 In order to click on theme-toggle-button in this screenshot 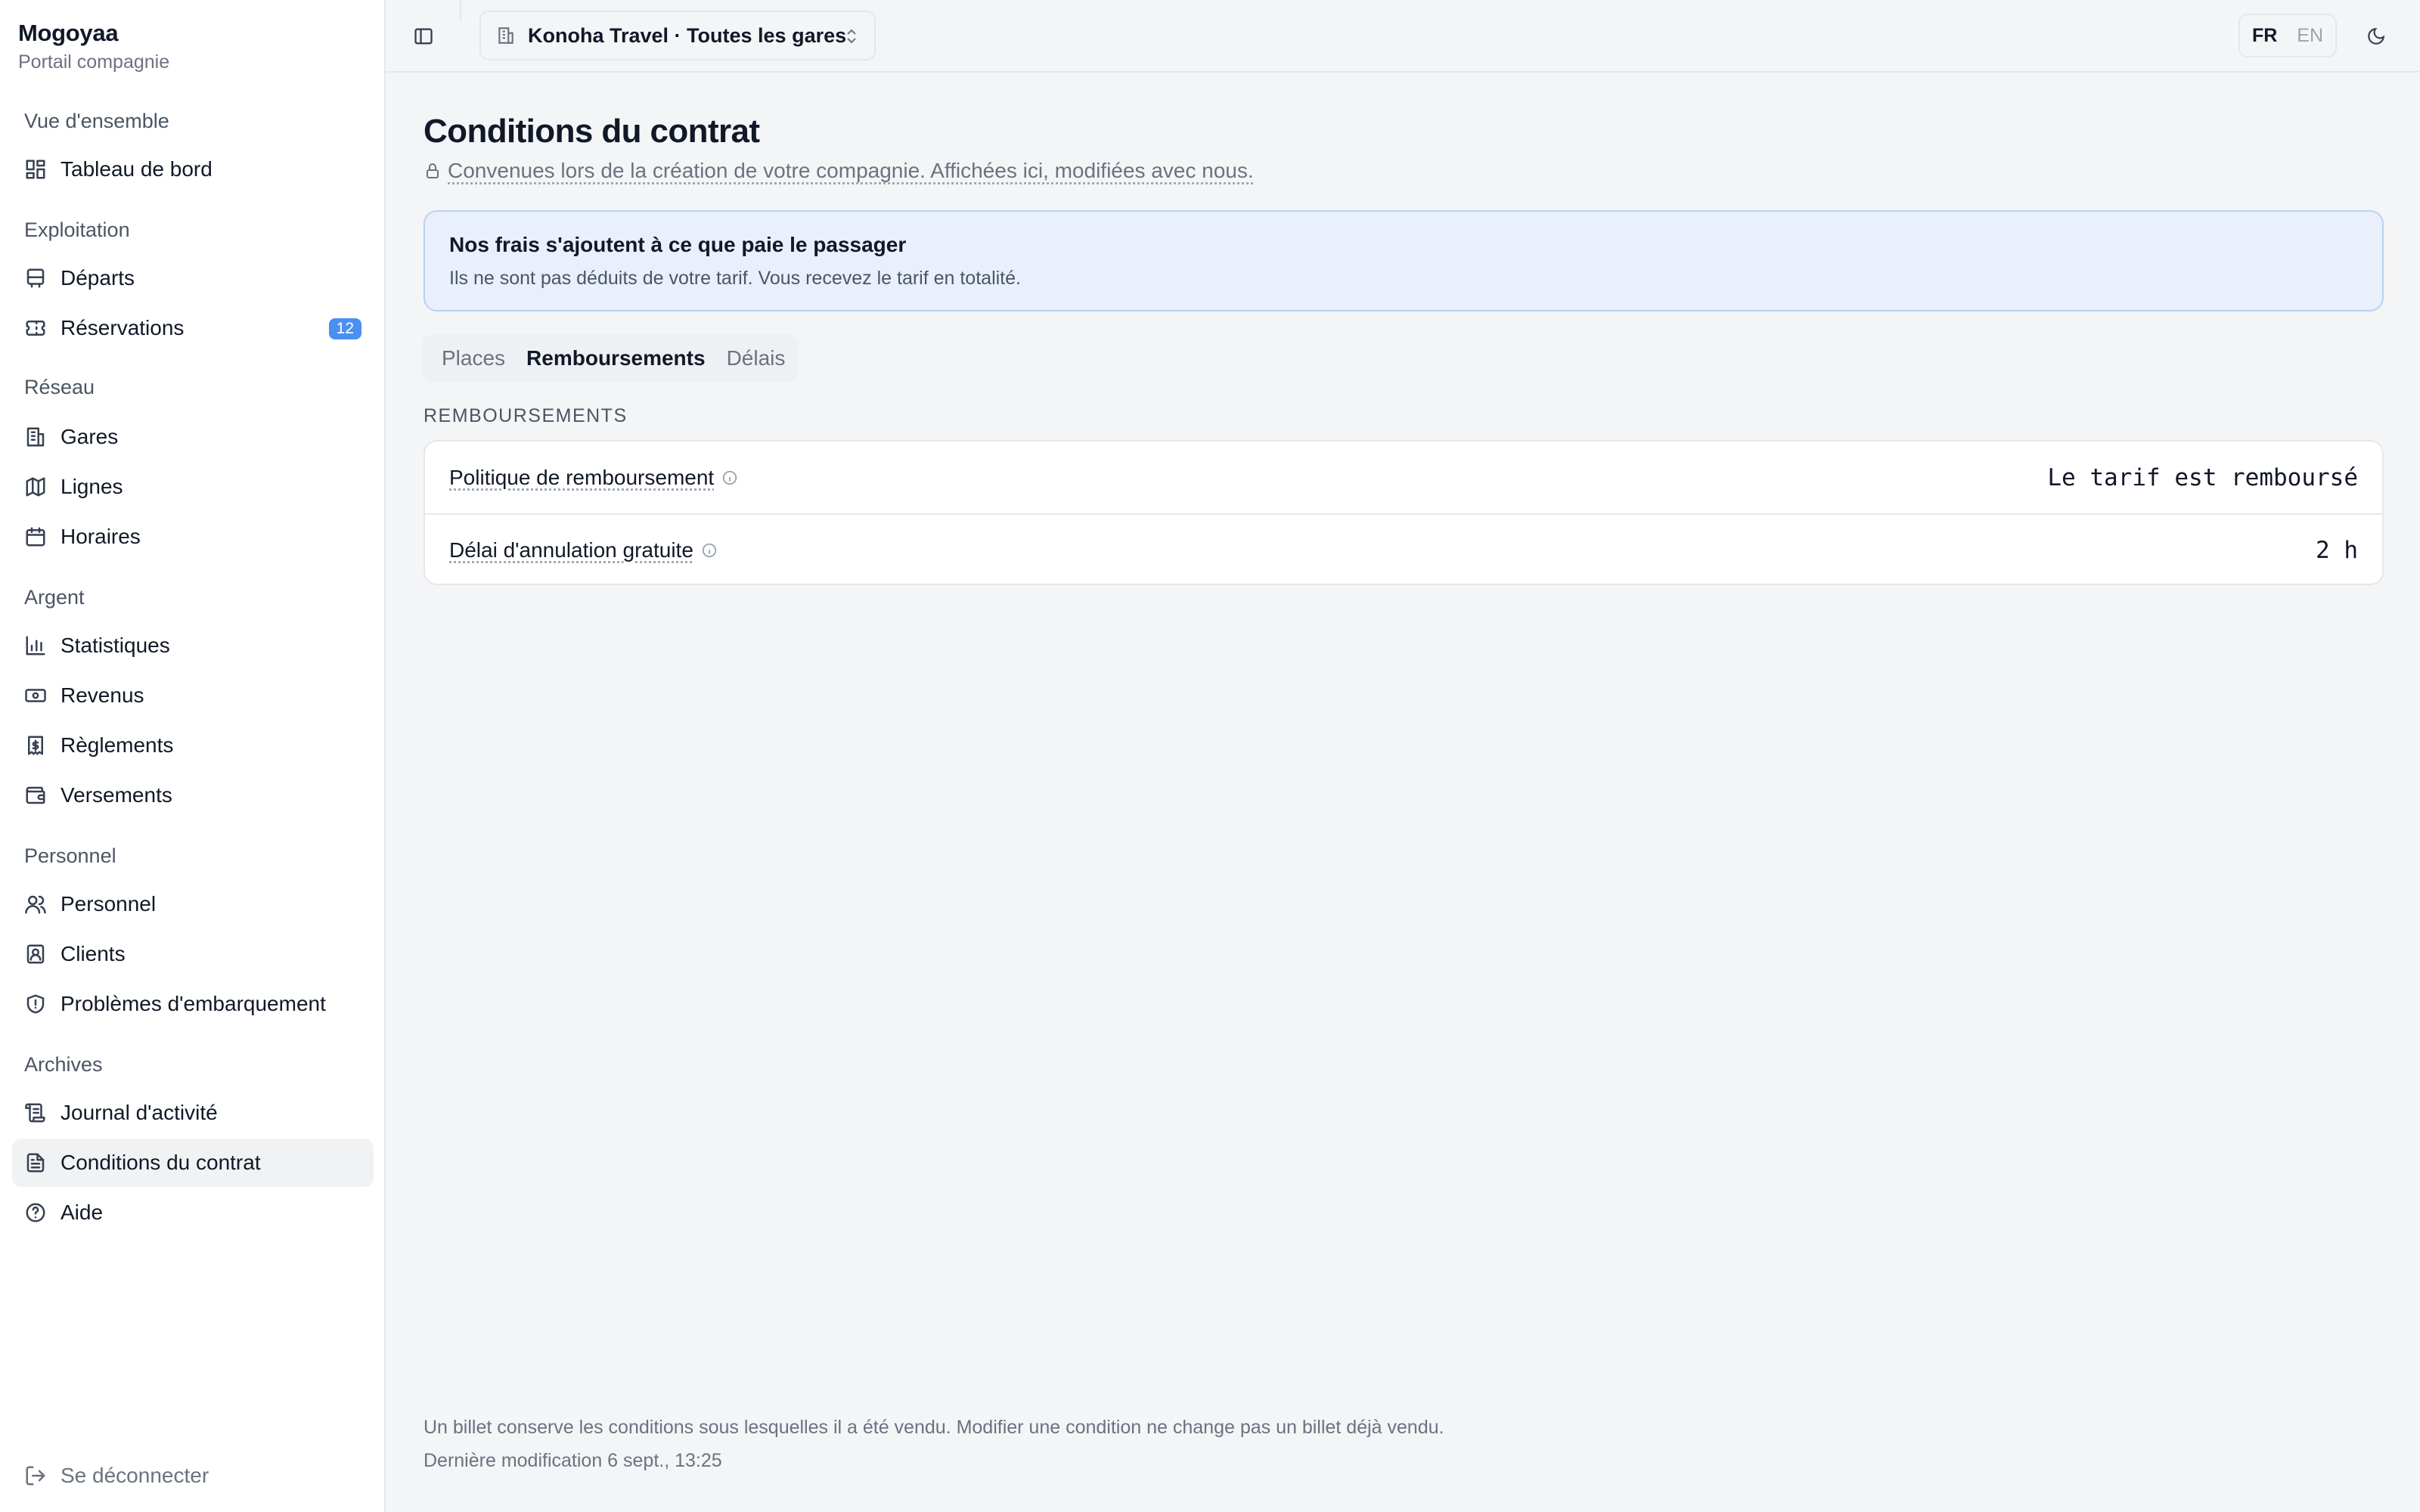, I will do `click(2376, 36)`.